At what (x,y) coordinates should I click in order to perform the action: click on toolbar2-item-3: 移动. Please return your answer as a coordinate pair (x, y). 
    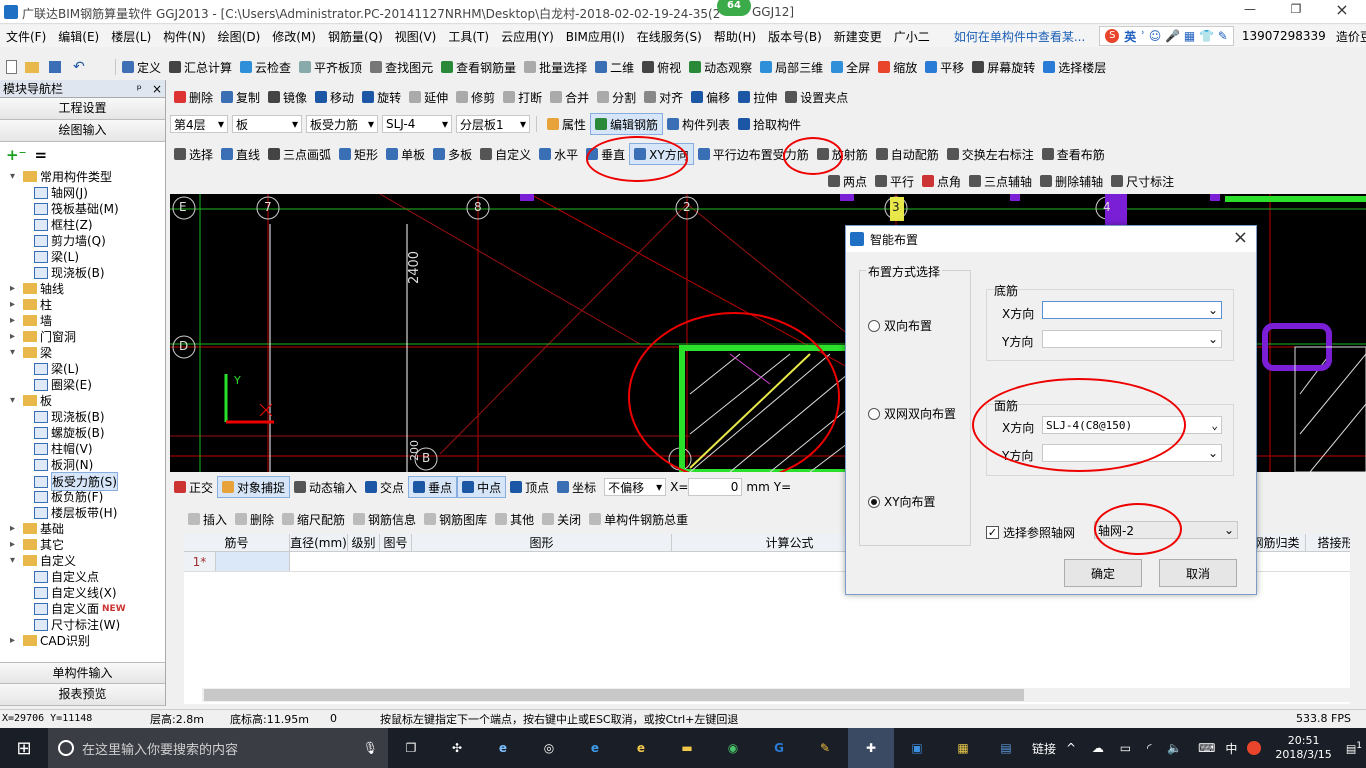
    Looking at the image, I should click on (334, 97).